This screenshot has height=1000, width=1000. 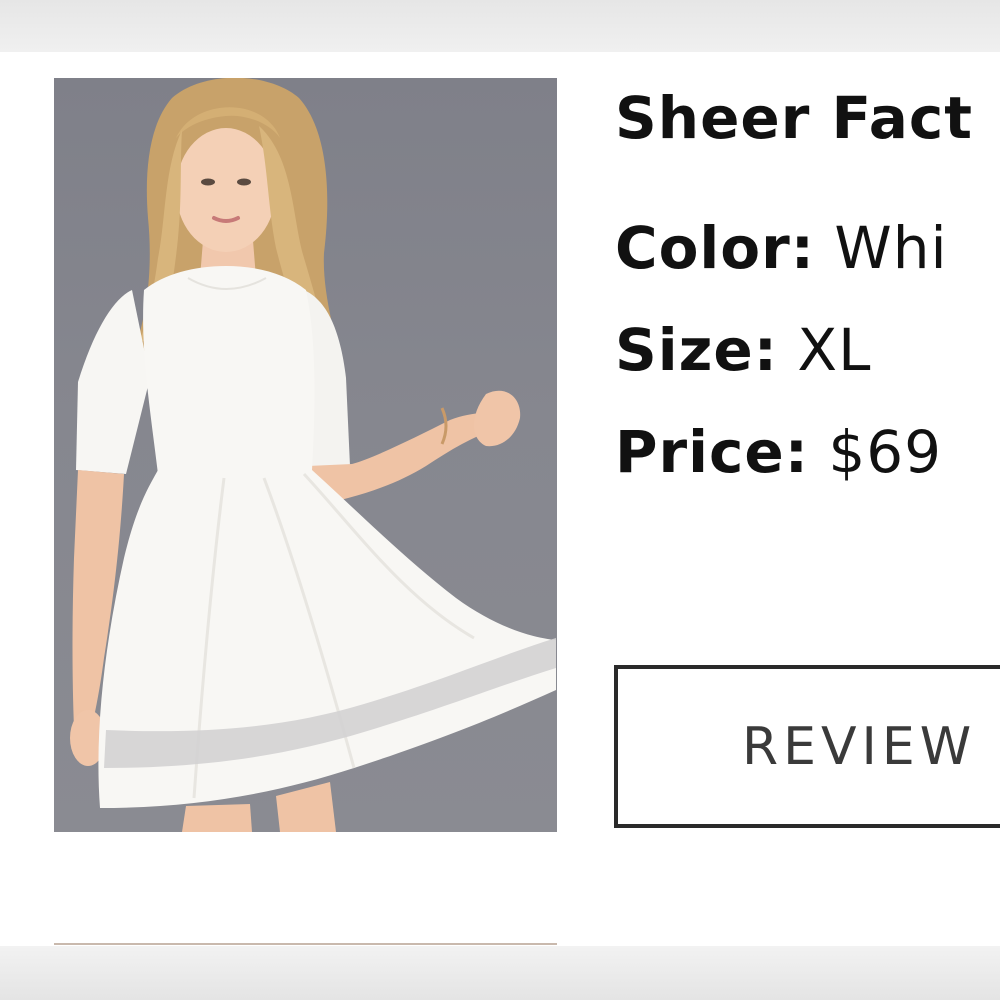 I want to click on color-value: Whi, so click(x=891, y=248).